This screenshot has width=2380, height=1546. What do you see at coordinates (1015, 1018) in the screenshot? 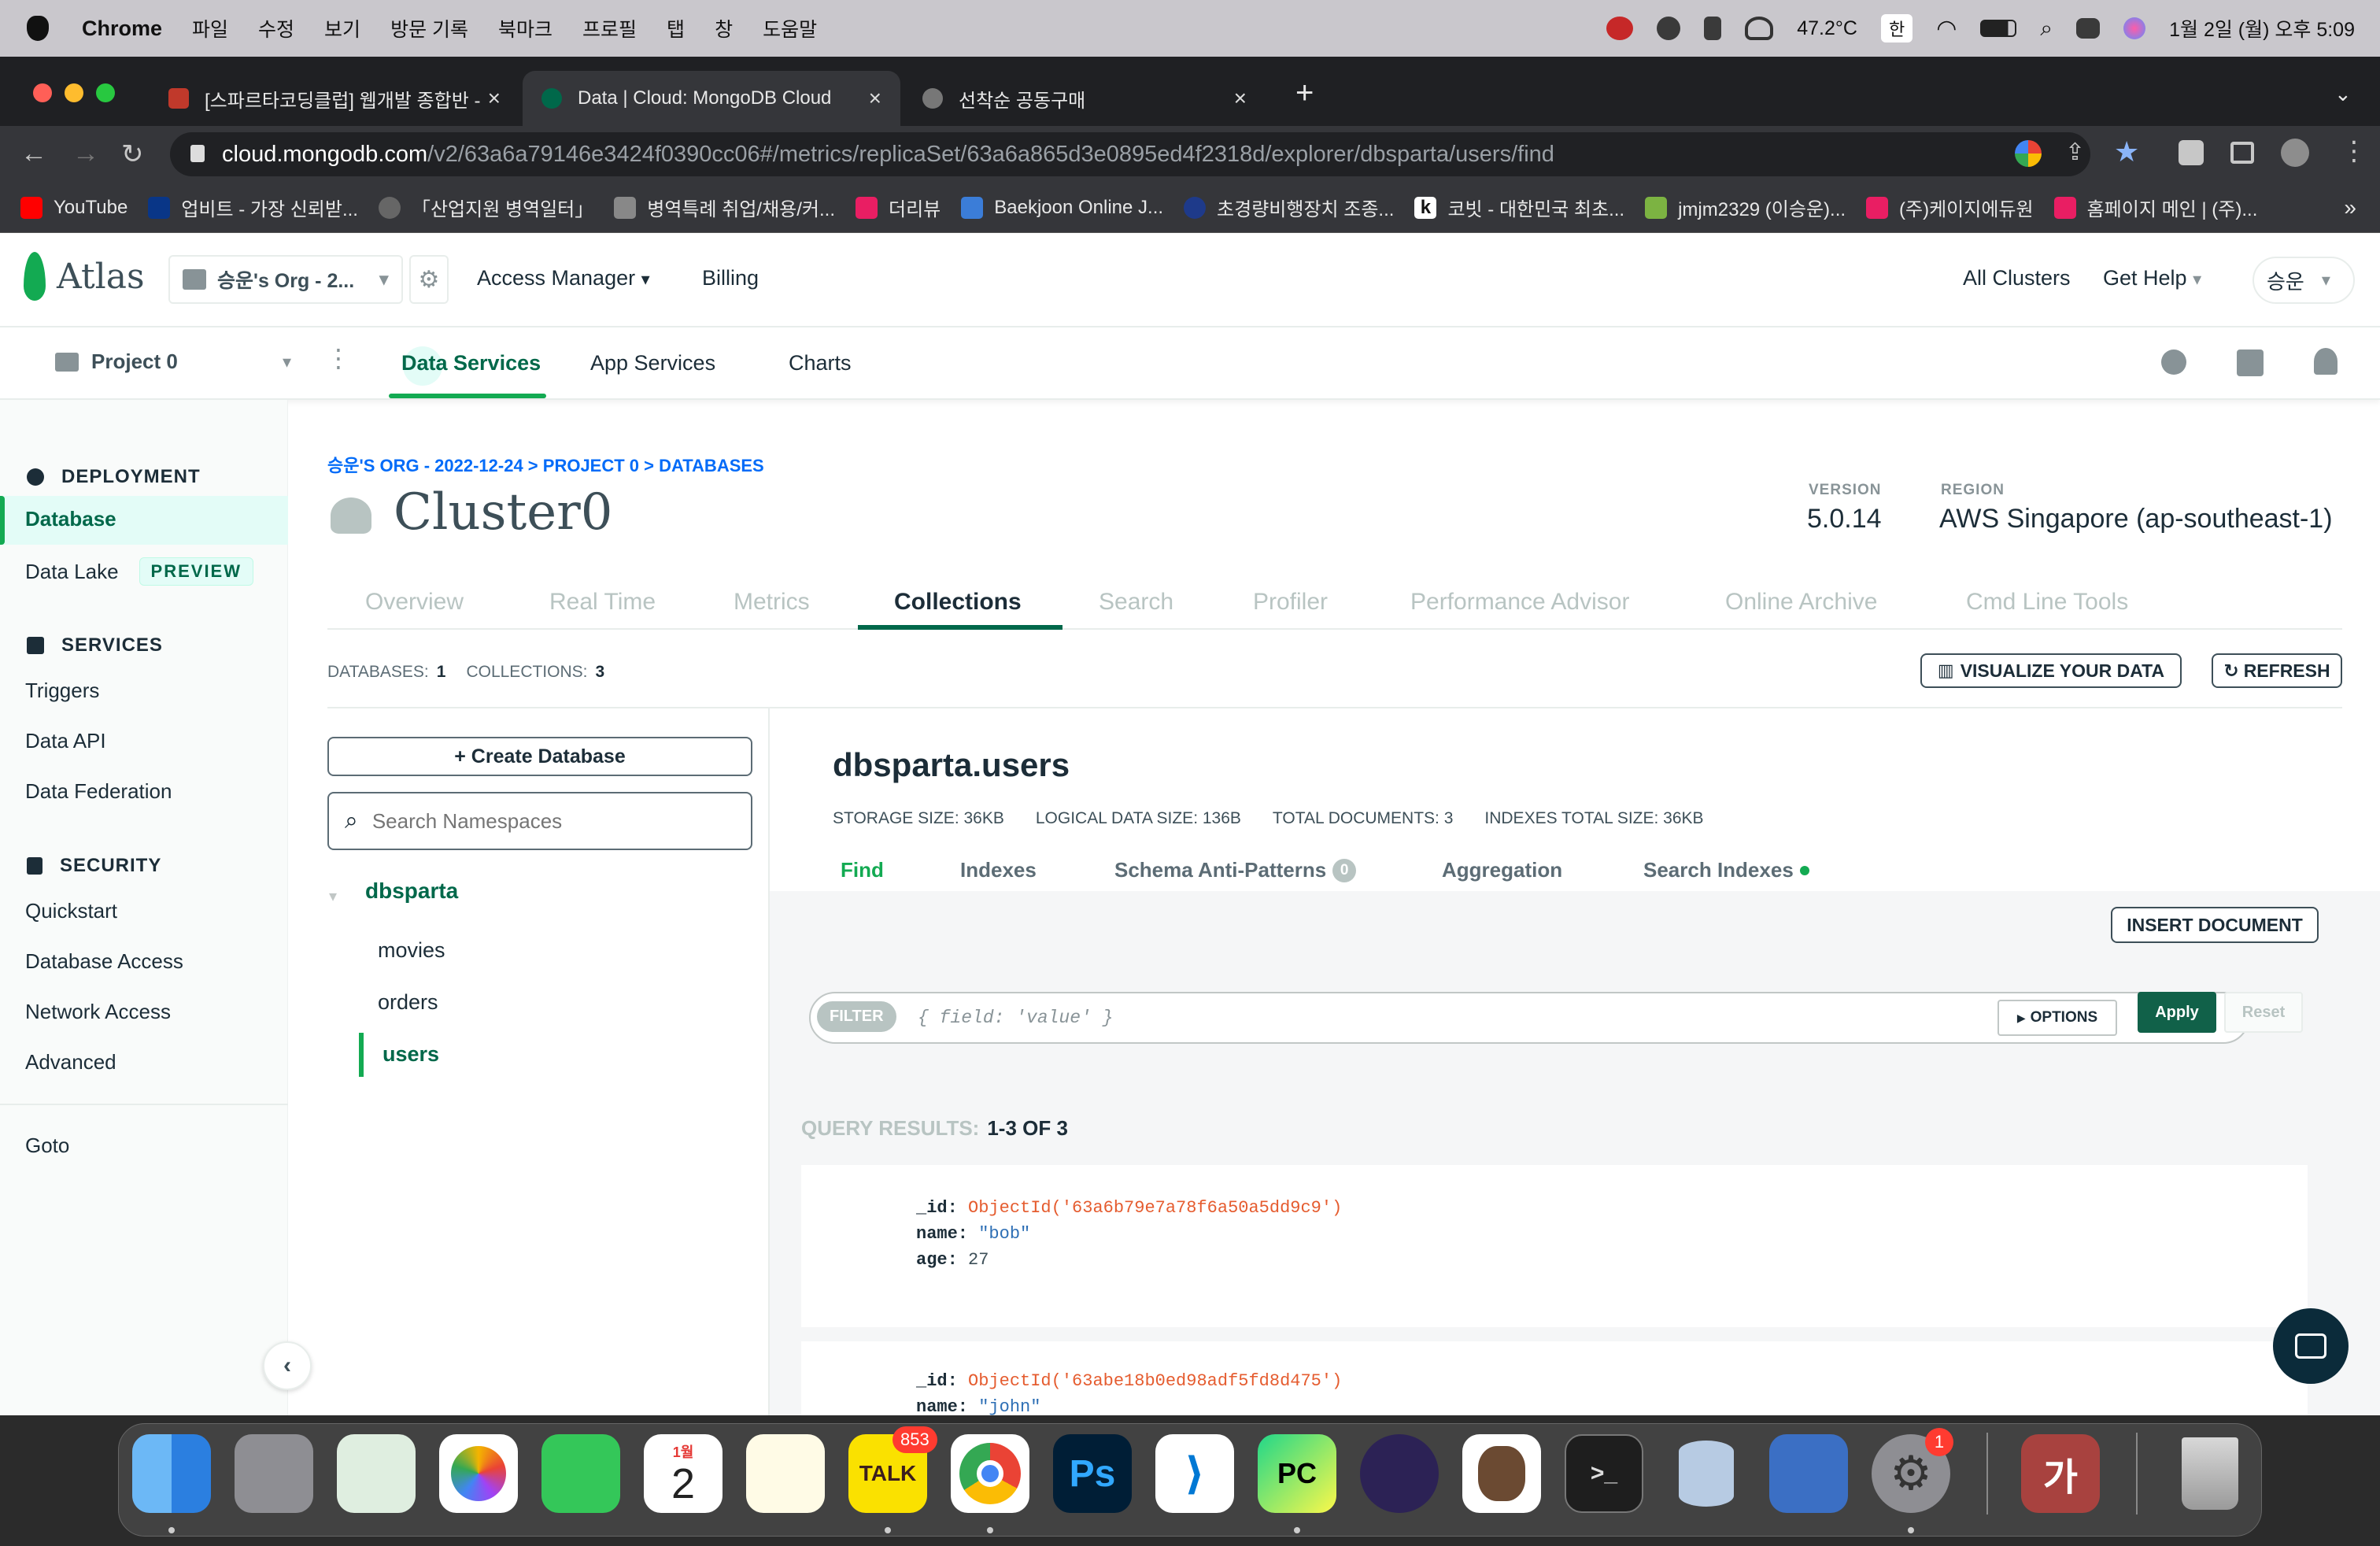
I see `filter-input: { field: 'value' }` at bounding box center [1015, 1018].